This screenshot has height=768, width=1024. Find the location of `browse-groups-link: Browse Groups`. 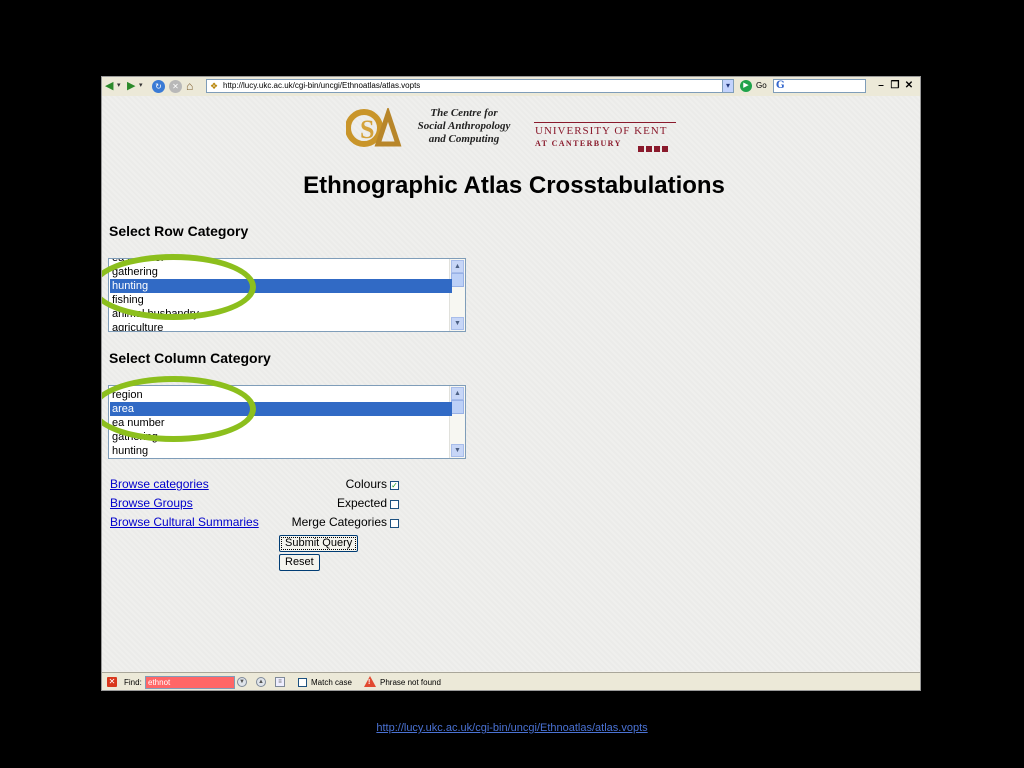

browse-groups-link: Browse Groups is located at coordinates (151, 503).